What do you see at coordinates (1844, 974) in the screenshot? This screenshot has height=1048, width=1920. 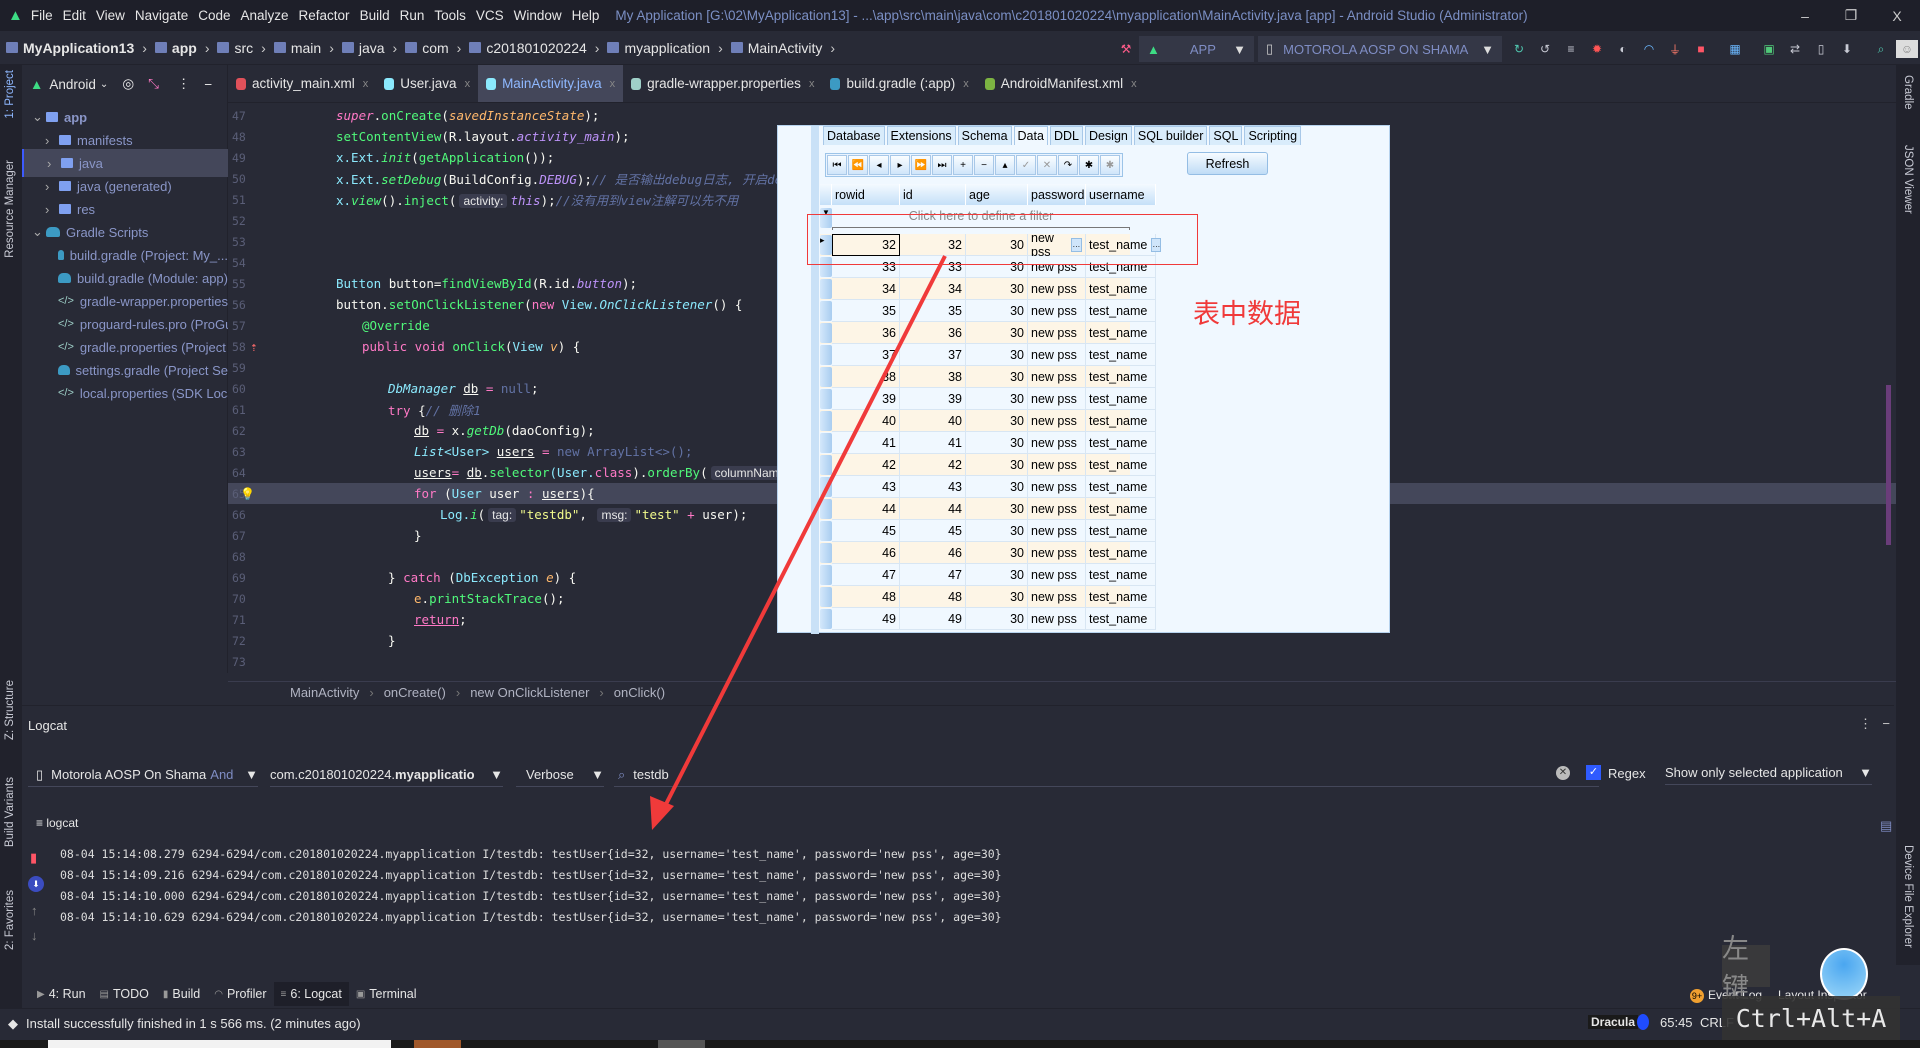 I see `recorder-orb` at bounding box center [1844, 974].